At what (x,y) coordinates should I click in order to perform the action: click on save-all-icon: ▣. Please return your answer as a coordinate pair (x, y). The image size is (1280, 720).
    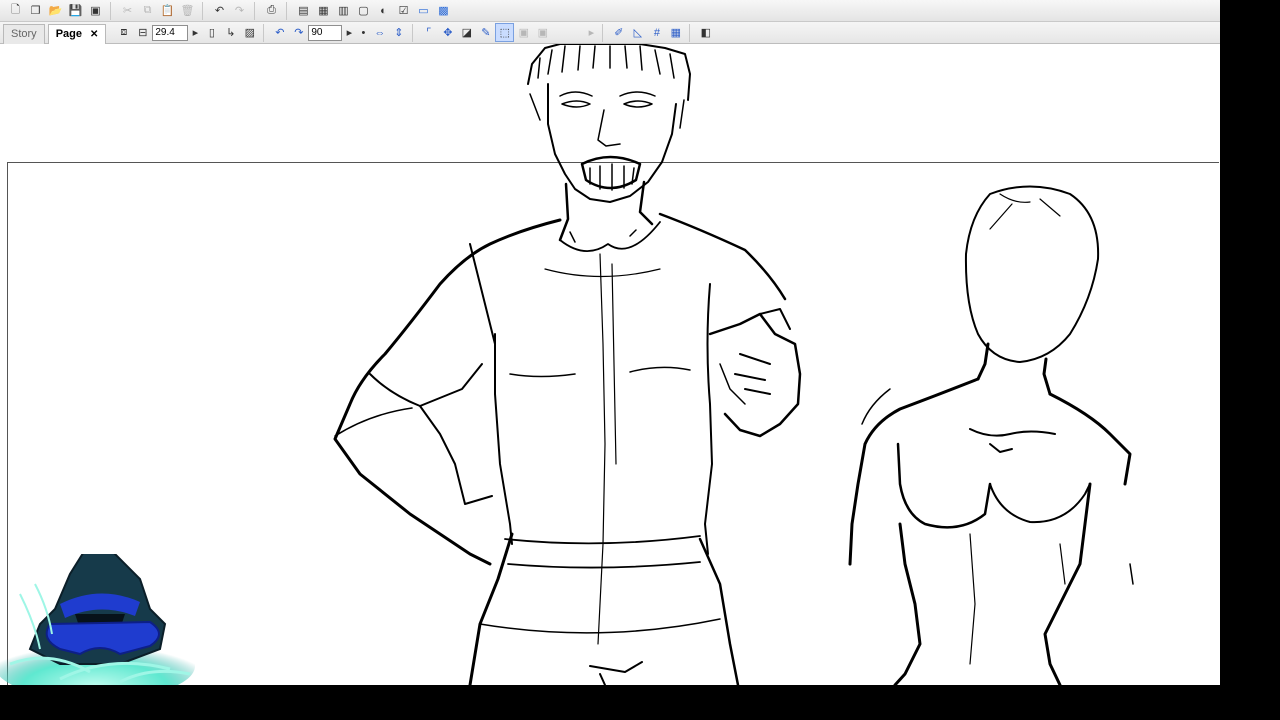
    Looking at the image, I should click on (95, 10).